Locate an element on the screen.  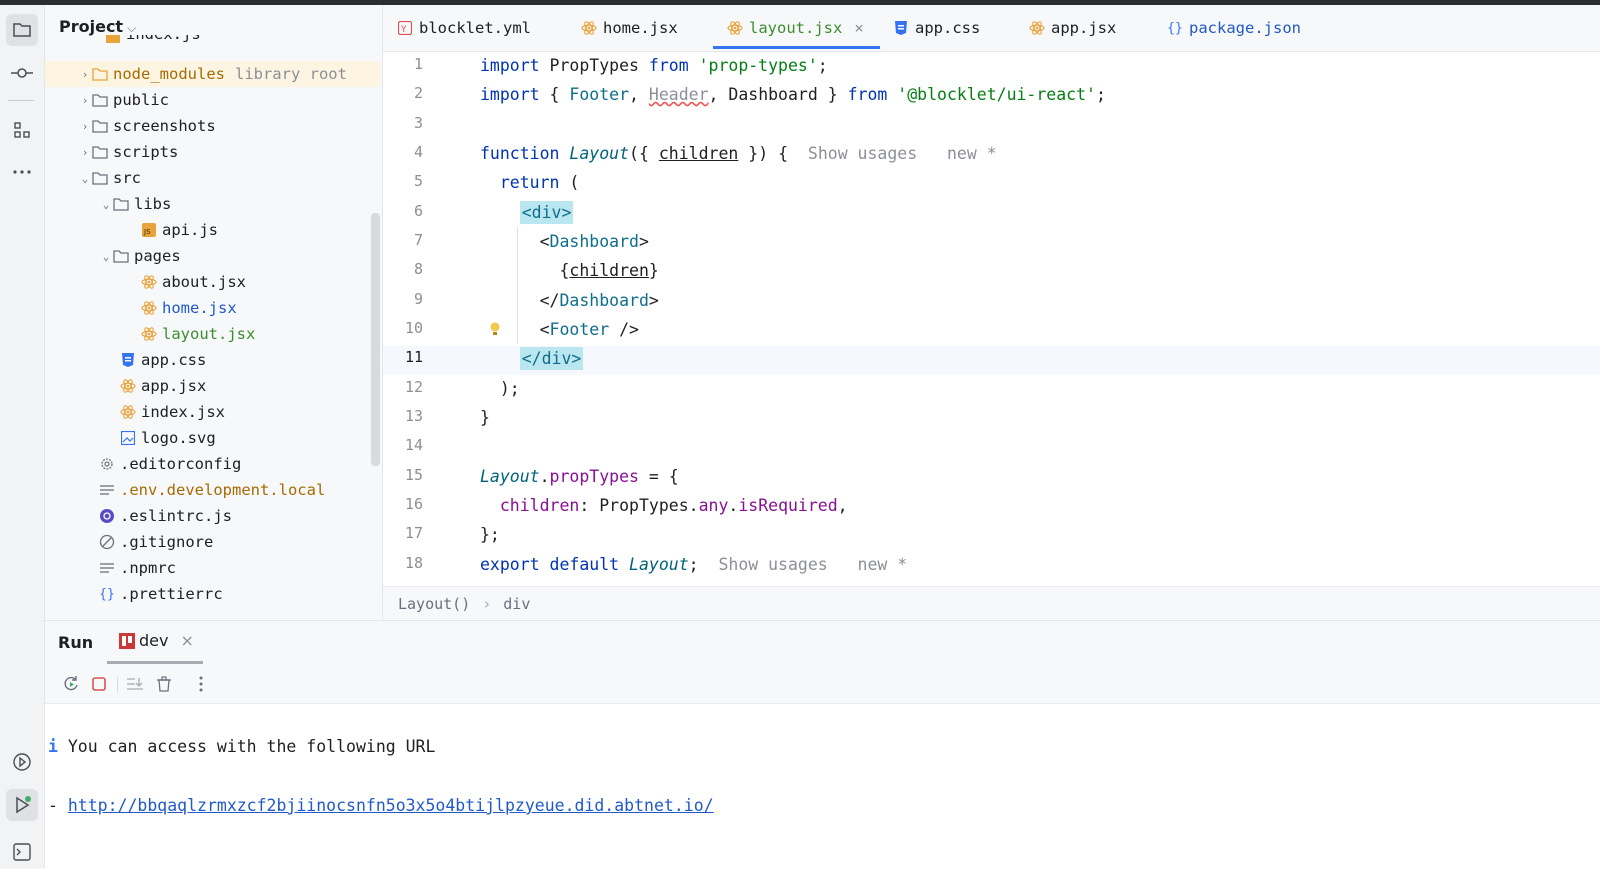
console-message: You can access with the following URL is located at coordinates (251, 746).